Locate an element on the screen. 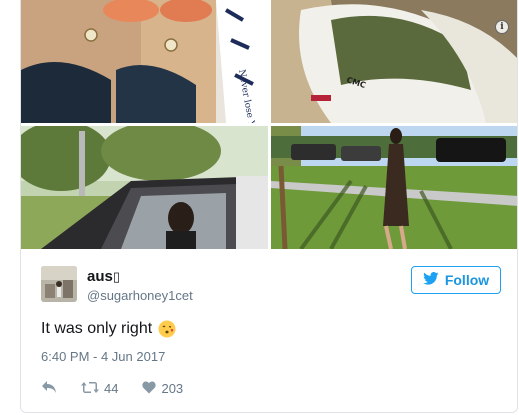  media-photo-1: Never lose You is located at coordinates (144, 61).